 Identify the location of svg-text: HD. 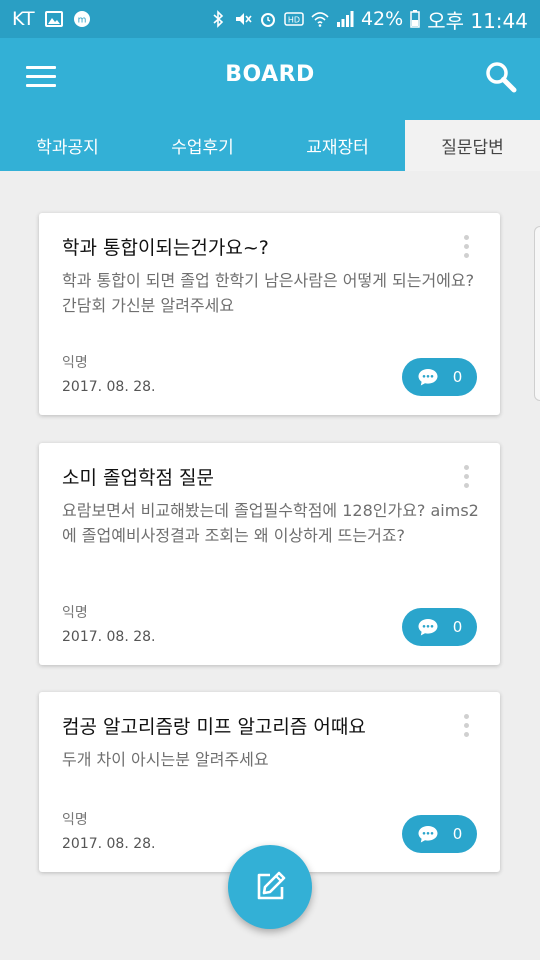
(294, 20).